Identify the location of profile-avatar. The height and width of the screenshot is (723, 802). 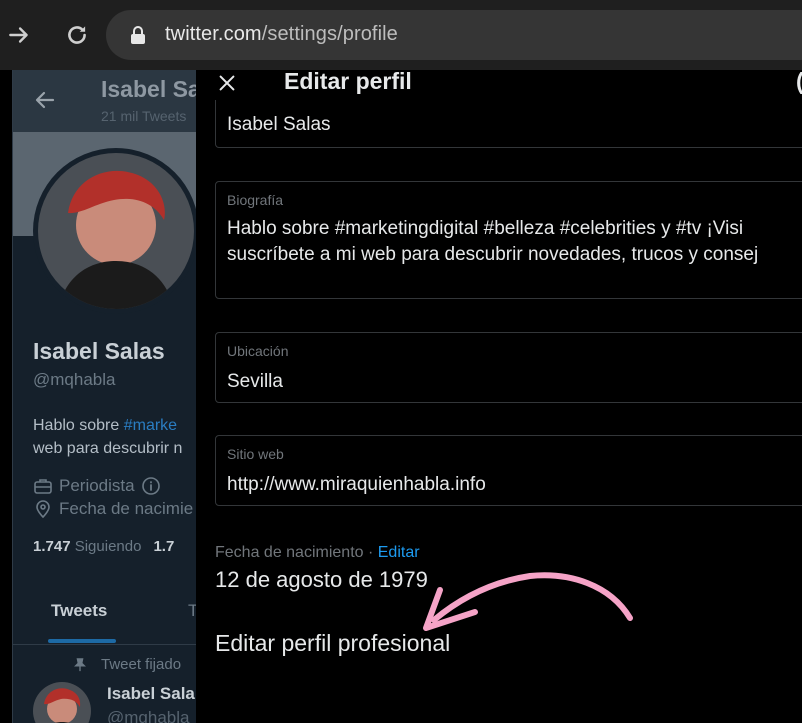
(116, 231).